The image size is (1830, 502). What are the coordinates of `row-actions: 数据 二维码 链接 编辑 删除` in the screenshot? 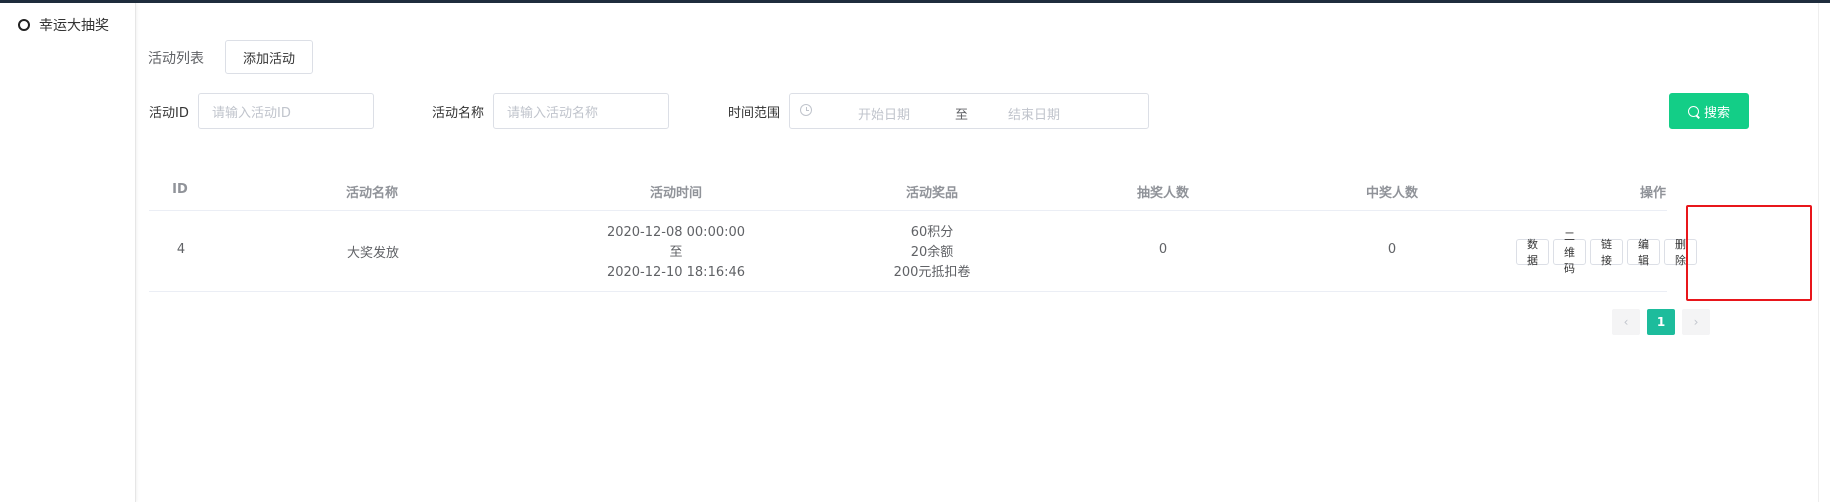 It's located at (1606, 252).